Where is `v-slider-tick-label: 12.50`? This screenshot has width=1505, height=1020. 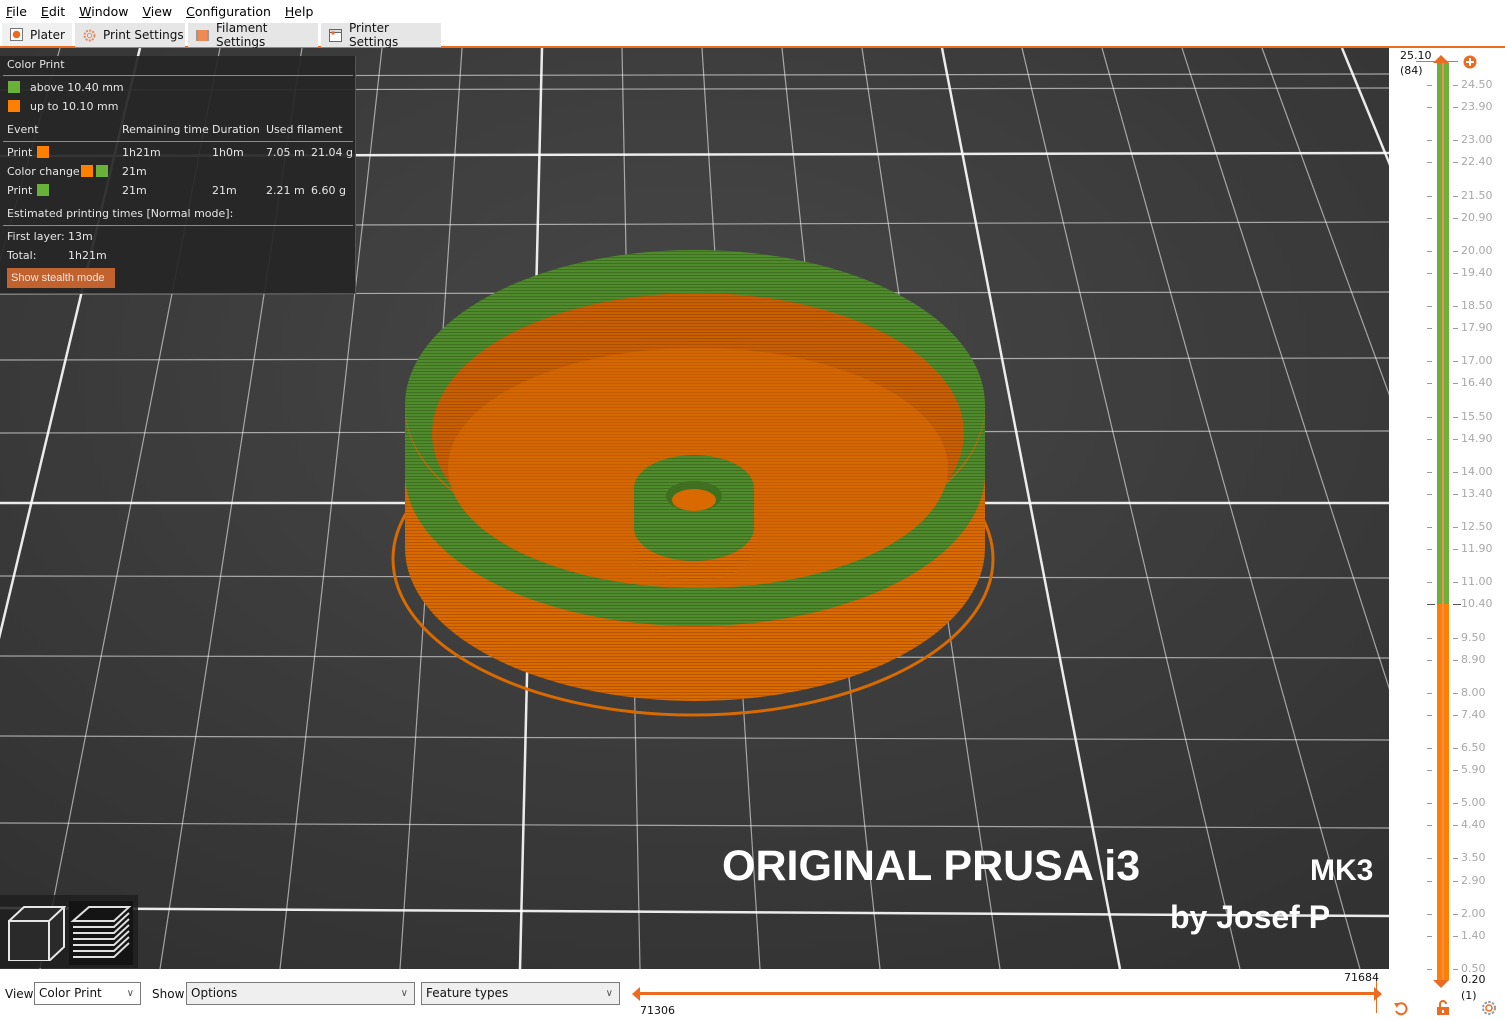
v-slider-tick-label: 12.50 is located at coordinates (1477, 527).